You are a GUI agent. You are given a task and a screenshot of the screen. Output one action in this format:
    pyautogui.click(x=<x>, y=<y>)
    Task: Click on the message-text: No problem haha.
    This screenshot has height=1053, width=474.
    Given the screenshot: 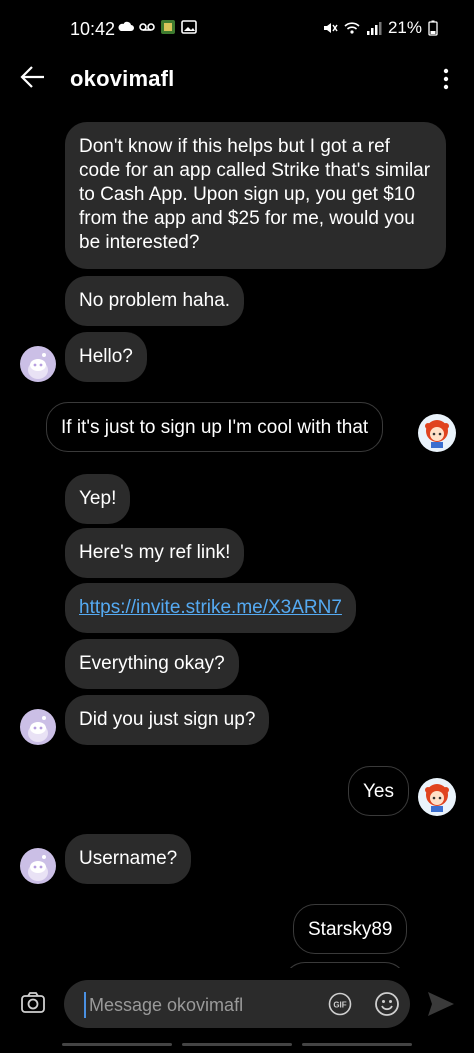 What is the action you would take?
    pyautogui.click(x=155, y=300)
    